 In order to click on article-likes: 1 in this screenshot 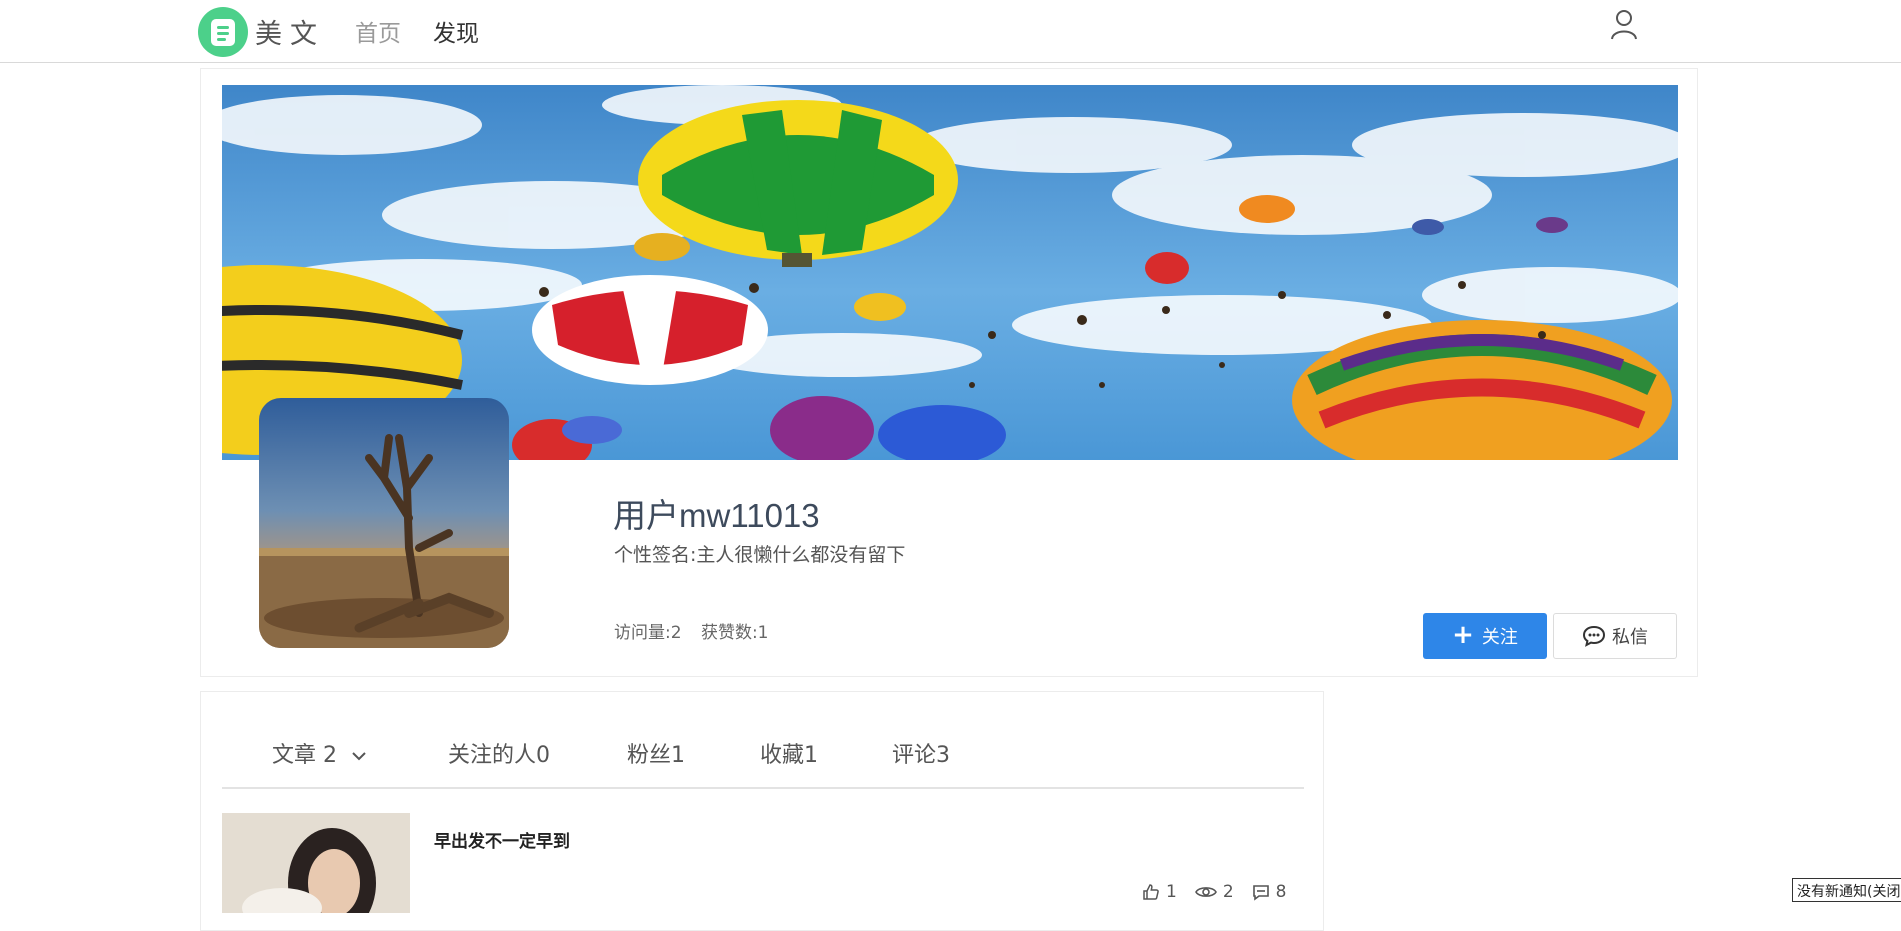, I will do `click(1159, 892)`.